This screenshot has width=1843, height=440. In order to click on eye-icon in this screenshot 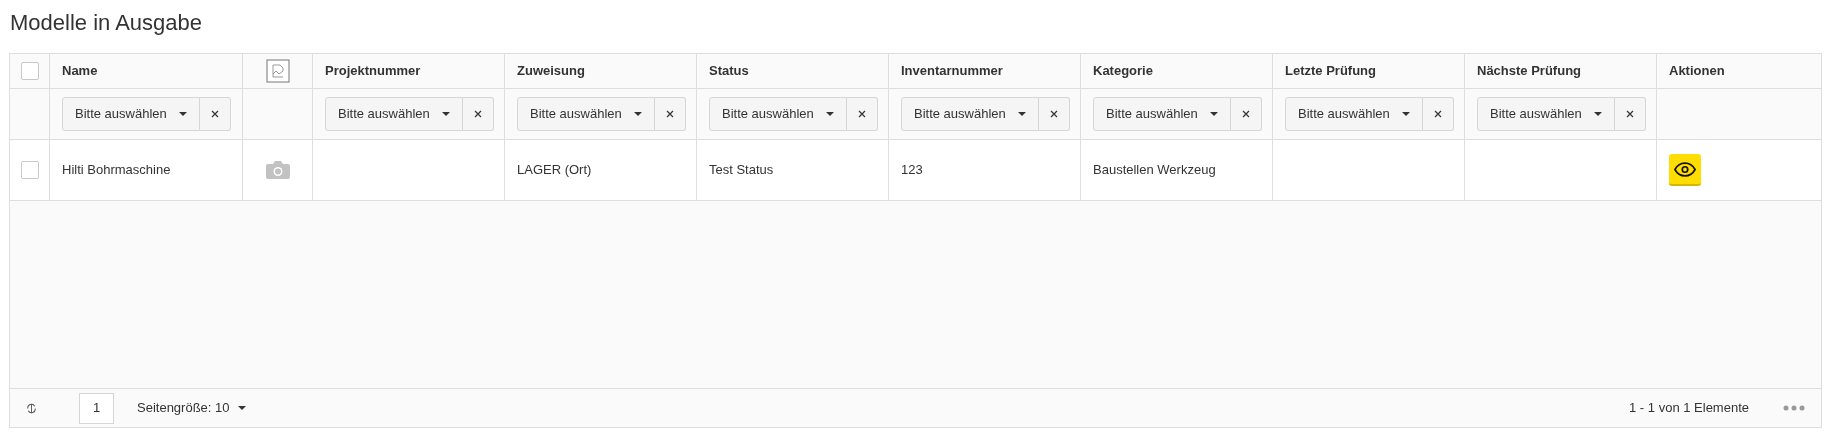, I will do `click(1685, 169)`.